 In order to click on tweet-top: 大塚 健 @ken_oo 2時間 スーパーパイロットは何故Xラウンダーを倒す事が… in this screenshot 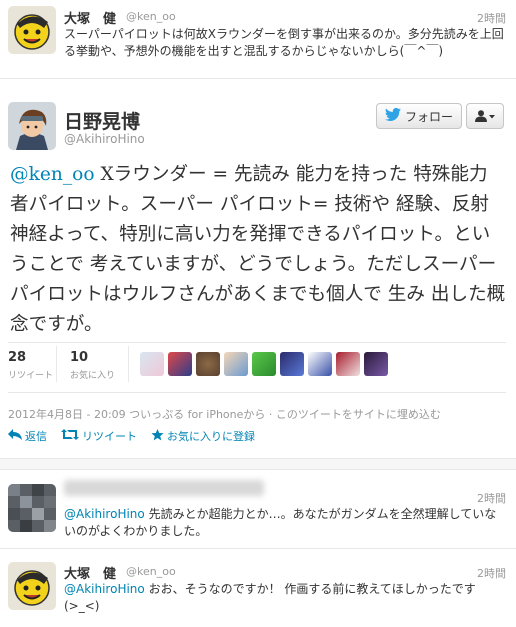, I will do `click(258, 35)`.